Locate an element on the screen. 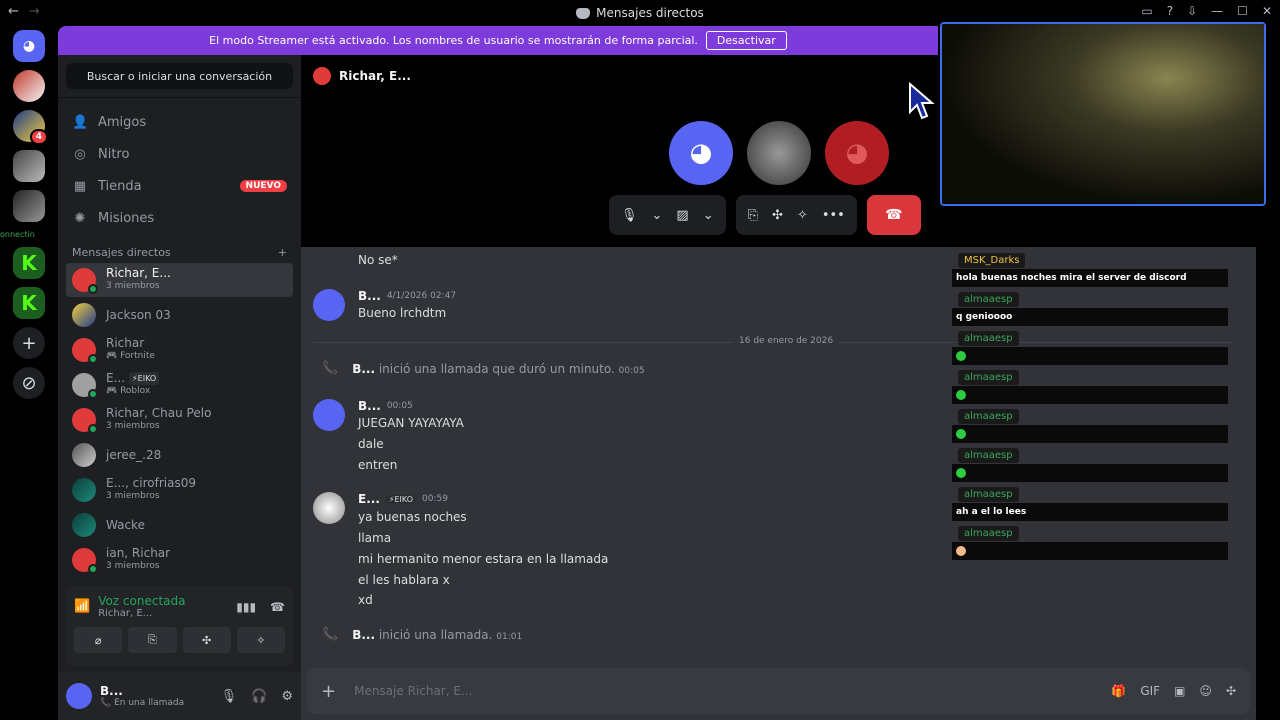 The height and width of the screenshot is (720, 1280). dm-item: Richar, Chau Pelo 3 miembros is located at coordinates (179, 420).